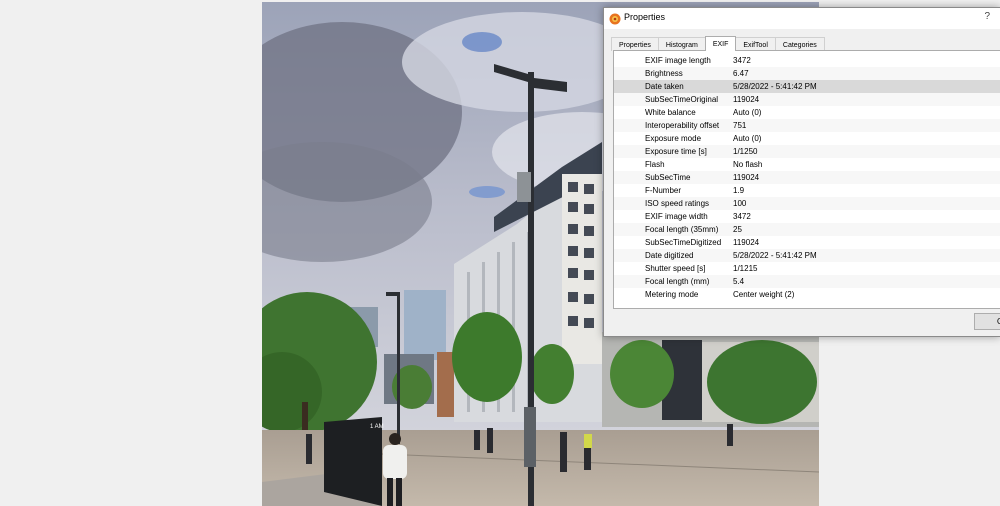  What do you see at coordinates (807, 151) in the screenshot?
I see `exif-row: Exposure time [s] 1/1250` at bounding box center [807, 151].